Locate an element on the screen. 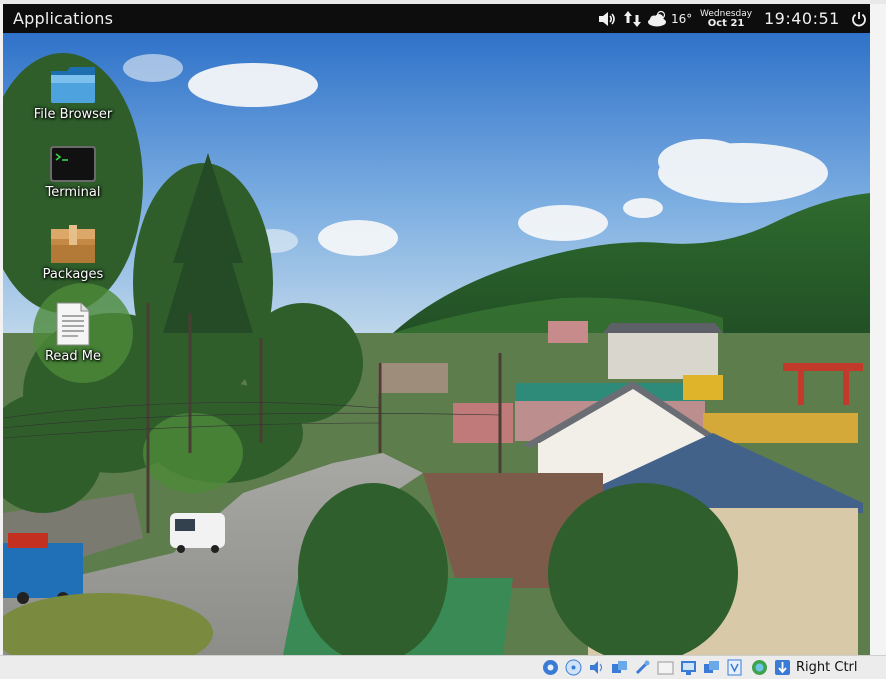 The height and width of the screenshot is (679, 886). clock-label: 19:40:51 is located at coordinates (802, 18).